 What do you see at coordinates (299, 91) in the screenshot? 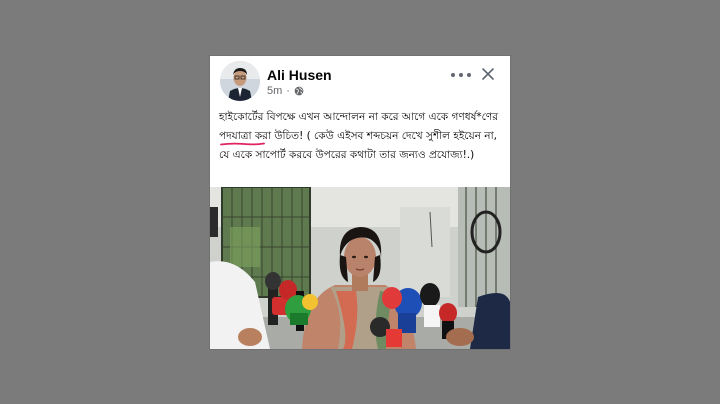
I see `globe-icon` at bounding box center [299, 91].